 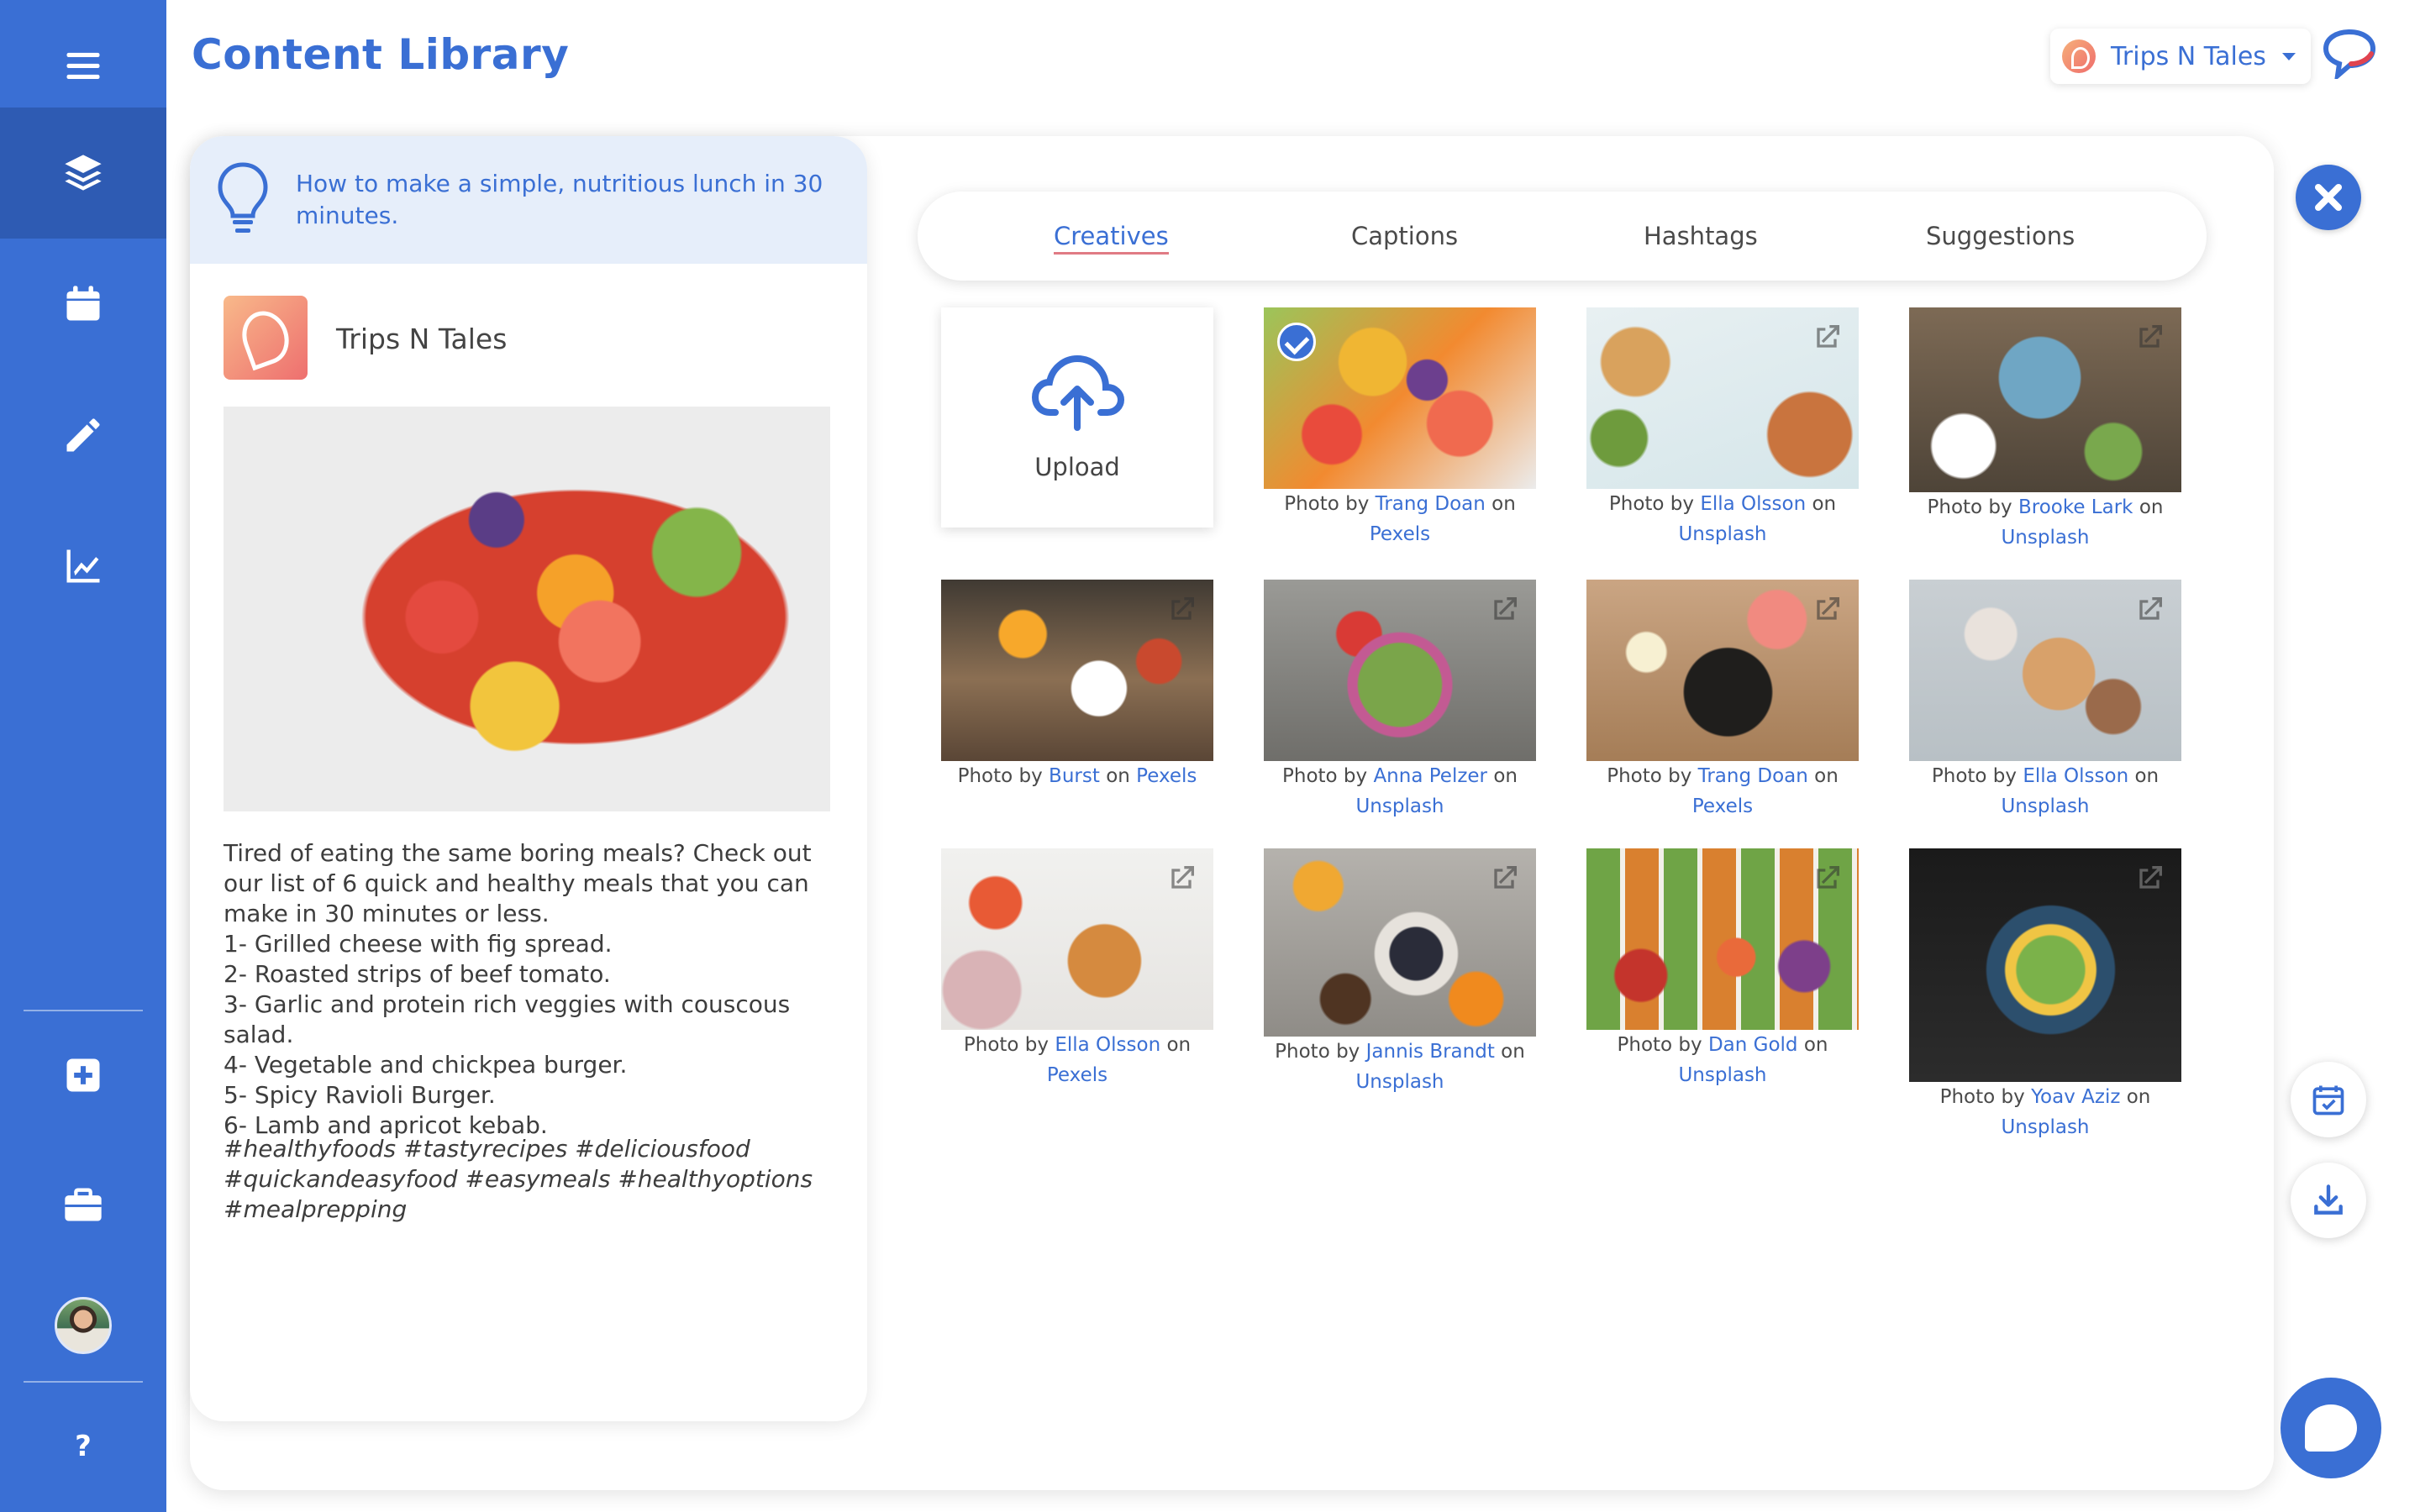 I want to click on schedule-button, so click(x=2329, y=1099).